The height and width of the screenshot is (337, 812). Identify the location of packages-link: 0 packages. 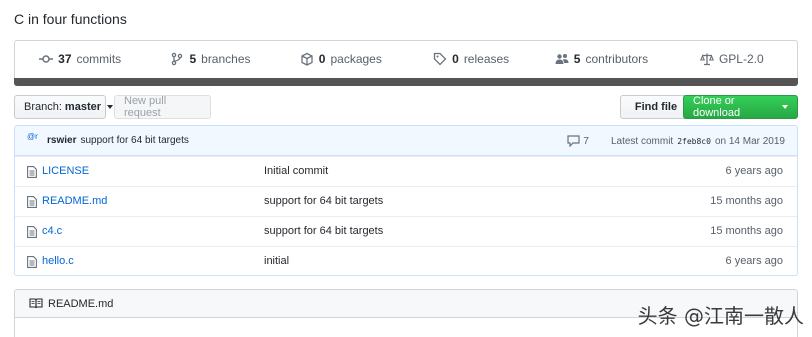
(341, 59).